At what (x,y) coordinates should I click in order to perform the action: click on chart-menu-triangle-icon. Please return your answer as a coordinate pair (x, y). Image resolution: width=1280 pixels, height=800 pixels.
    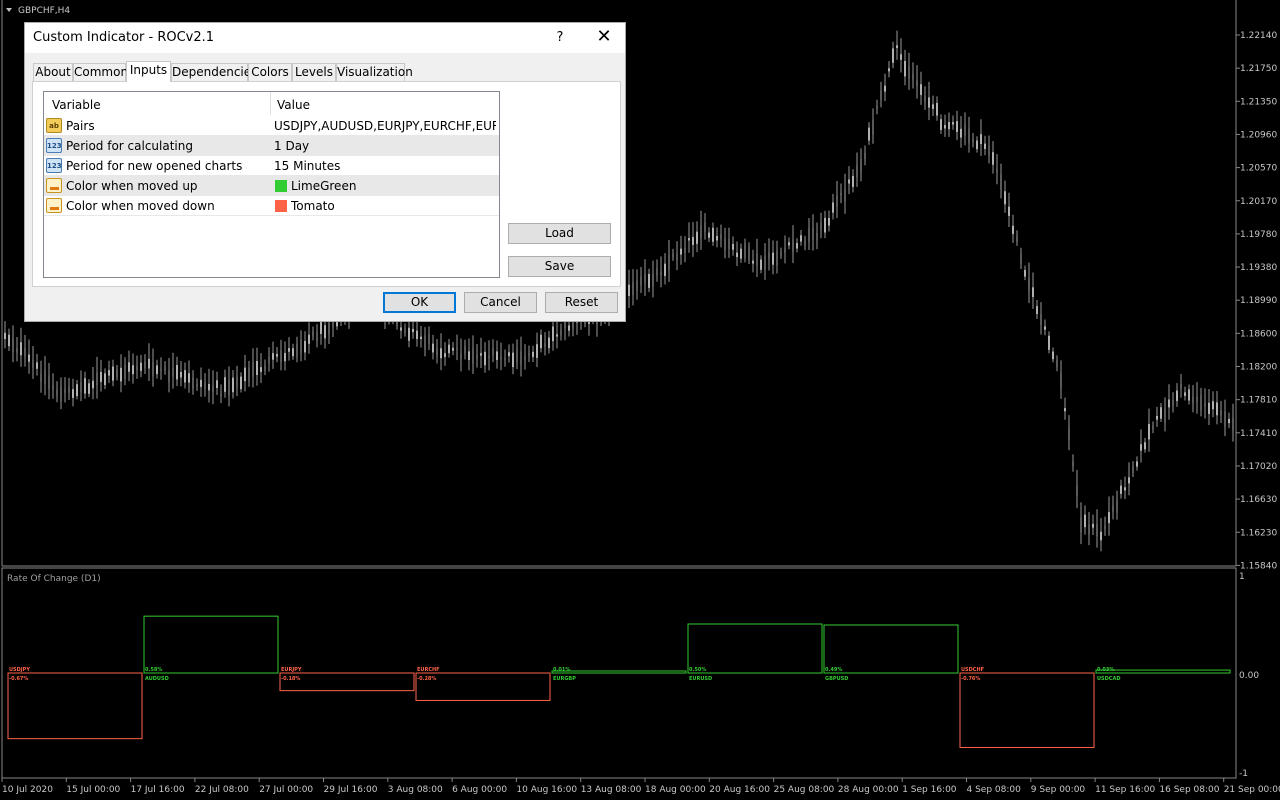
    Looking at the image, I should click on (9, 10).